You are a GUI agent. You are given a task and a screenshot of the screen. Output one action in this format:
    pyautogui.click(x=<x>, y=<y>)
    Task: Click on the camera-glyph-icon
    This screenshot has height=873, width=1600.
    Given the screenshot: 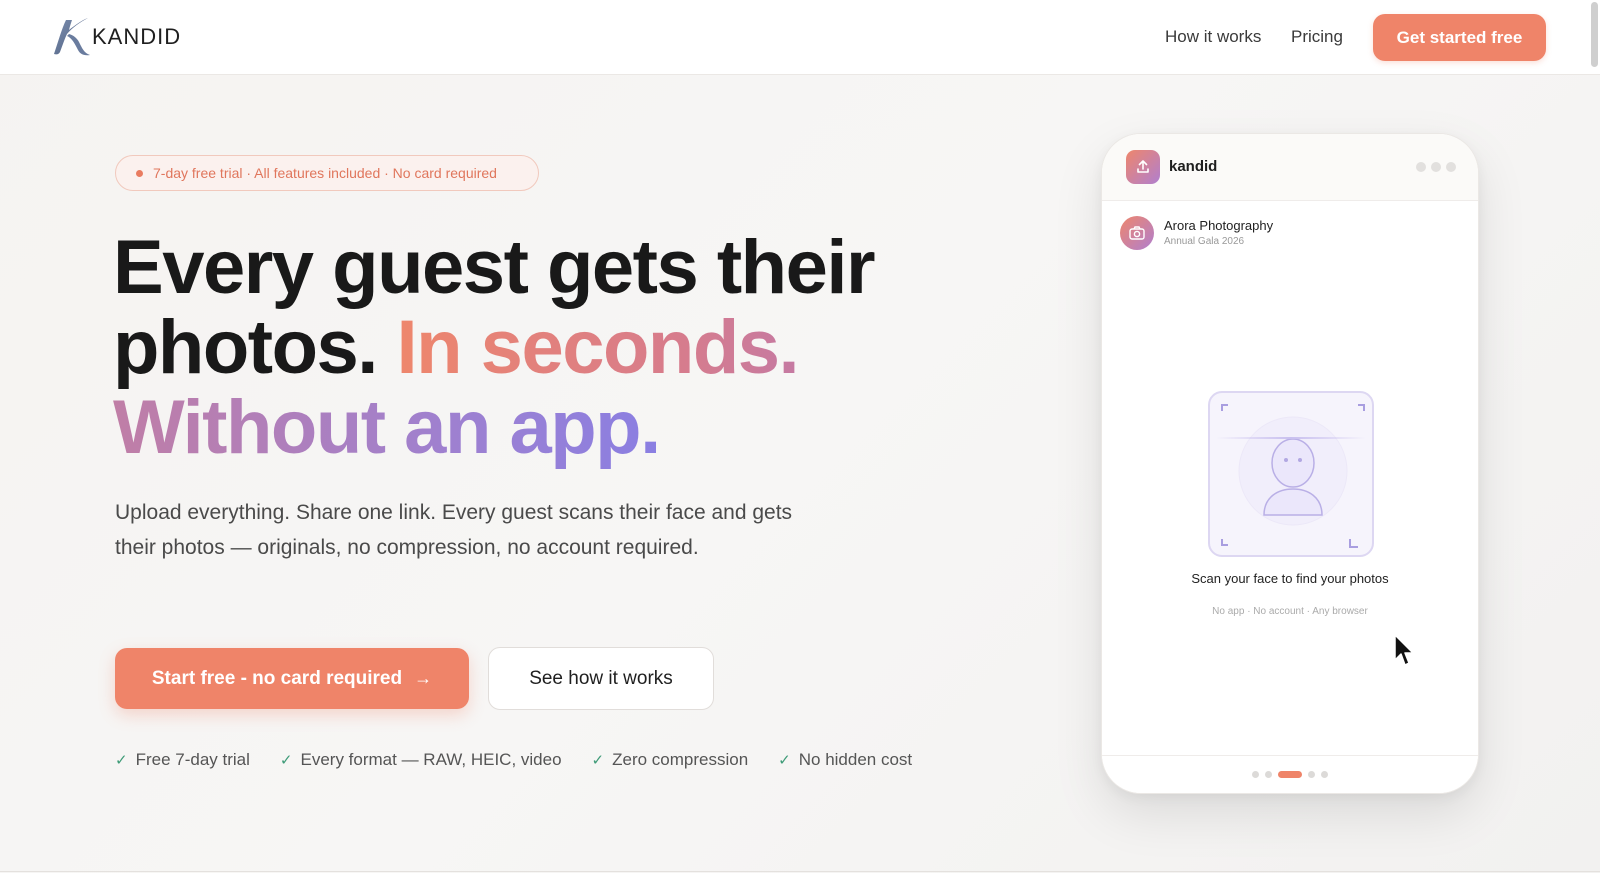 What is the action you would take?
    pyautogui.click(x=1137, y=233)
    